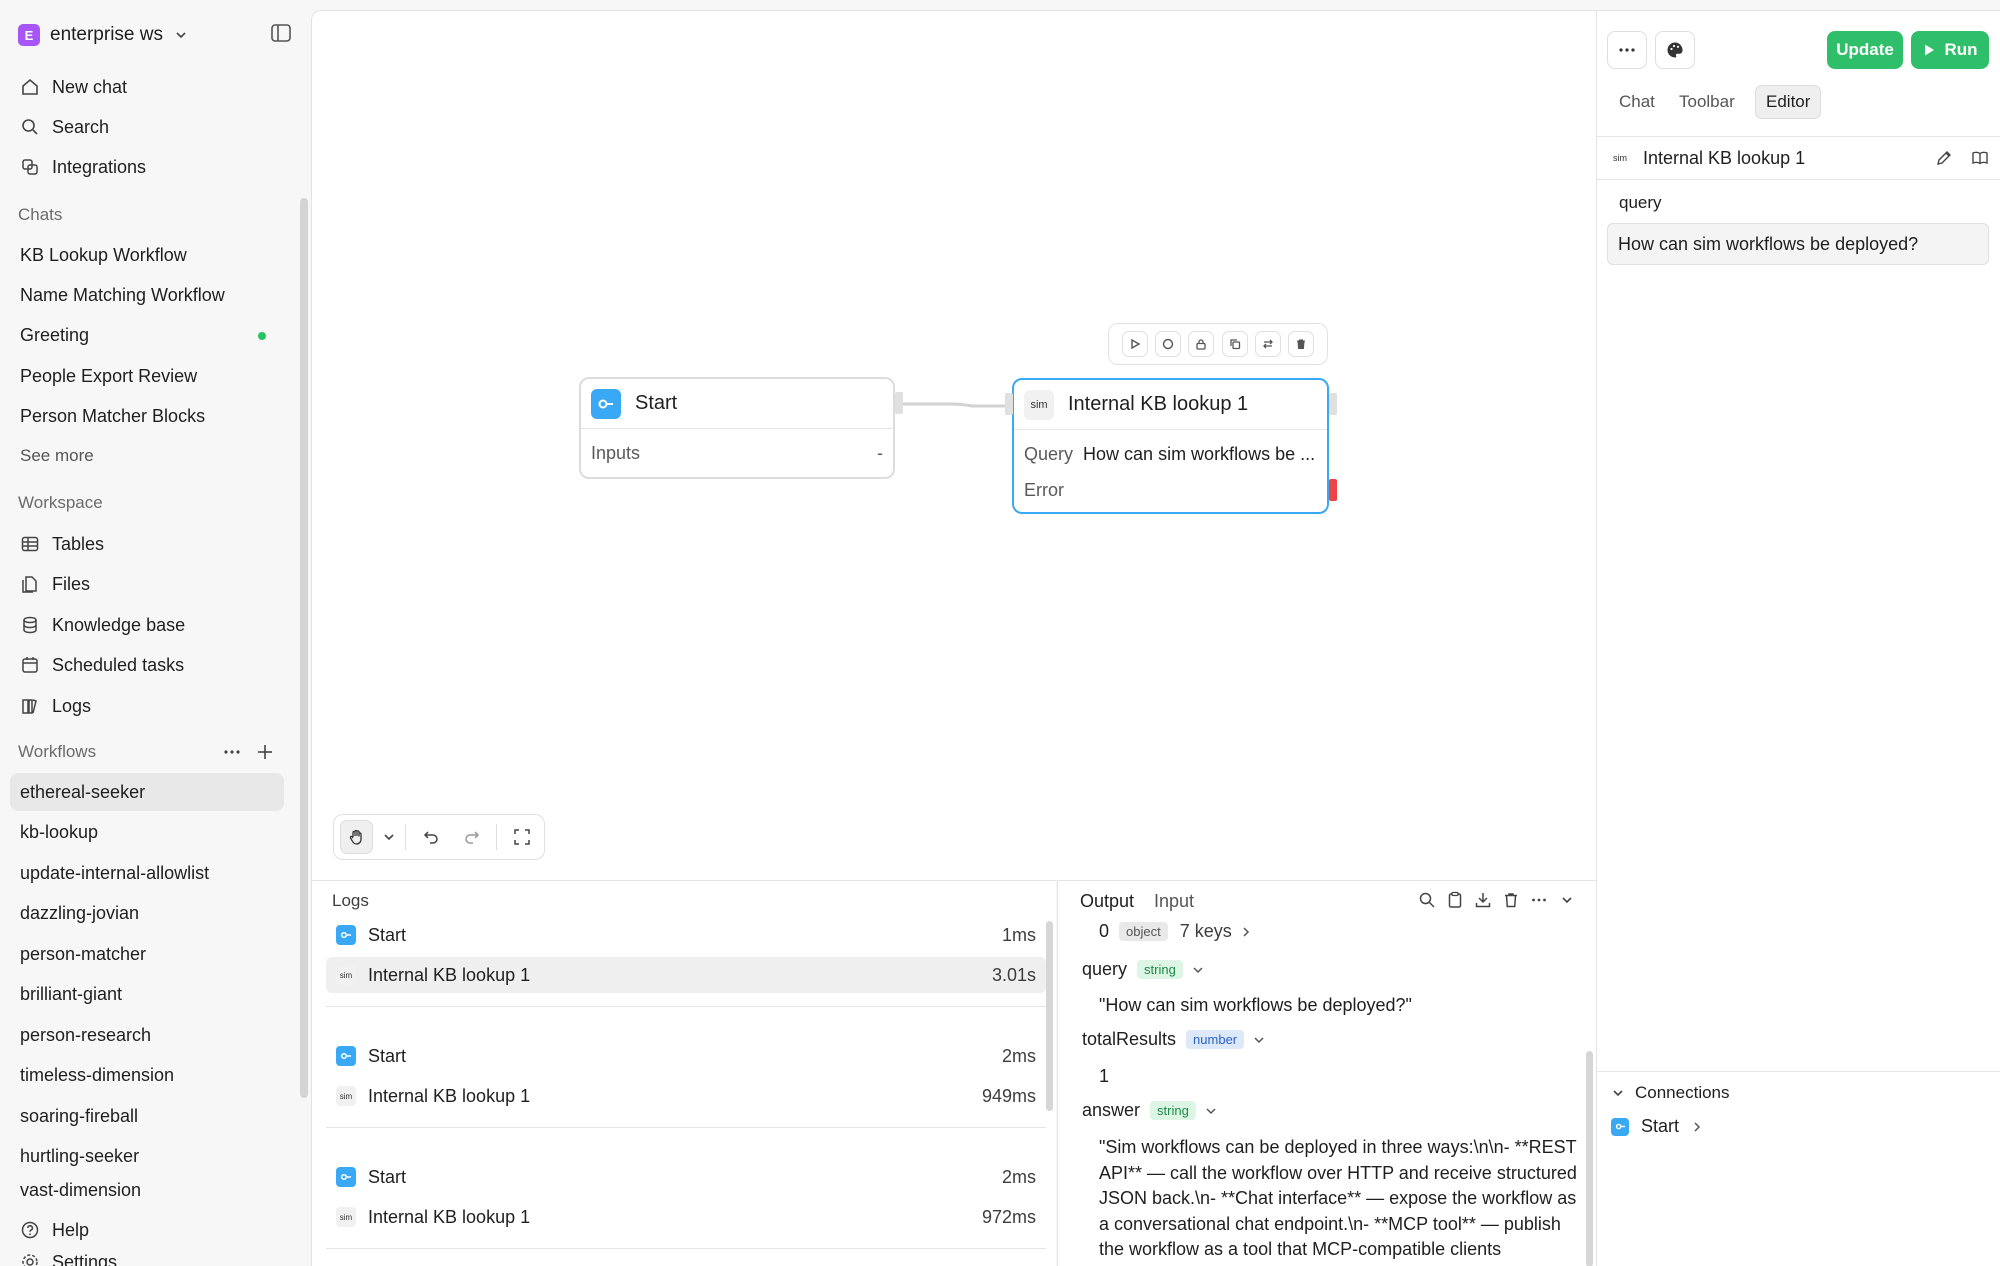 The height and width of the screenshot is (1266, 2000). I want to click on run-button: Run, so click(1950, 50).